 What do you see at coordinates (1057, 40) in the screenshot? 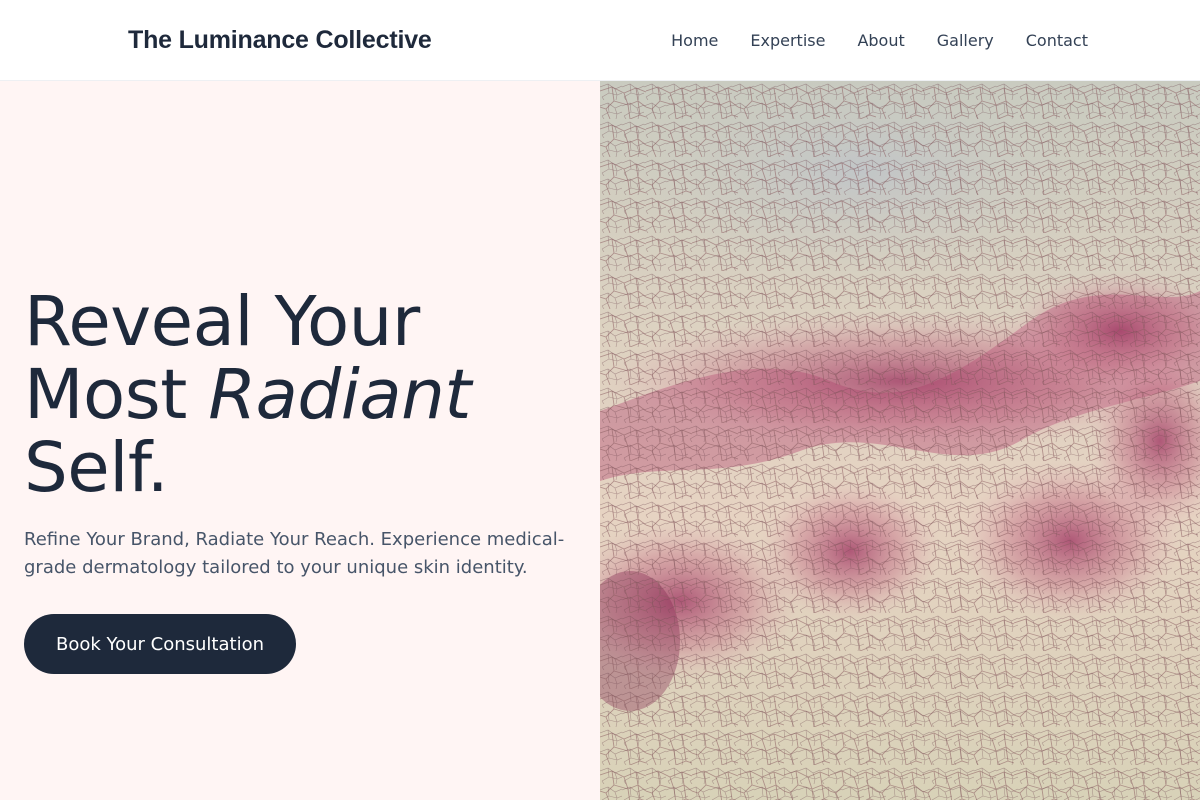
I see `nav-contact: Contact` at bounding box center [1057, 40].